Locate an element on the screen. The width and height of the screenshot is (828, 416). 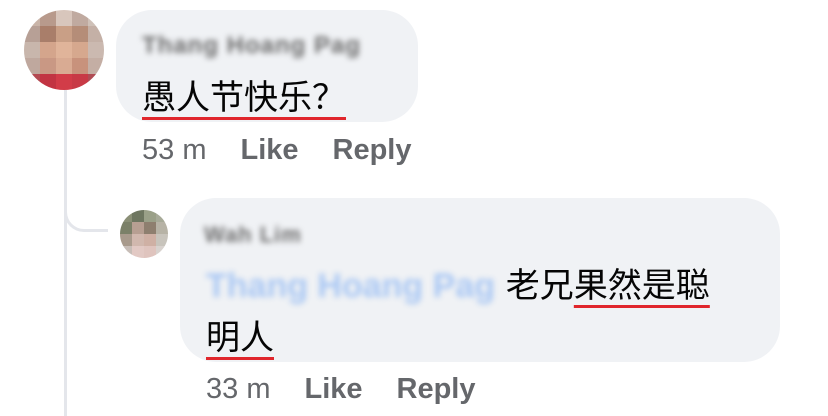
comment-actions: 33 m Like Reply is located at coordinates (341, 389).